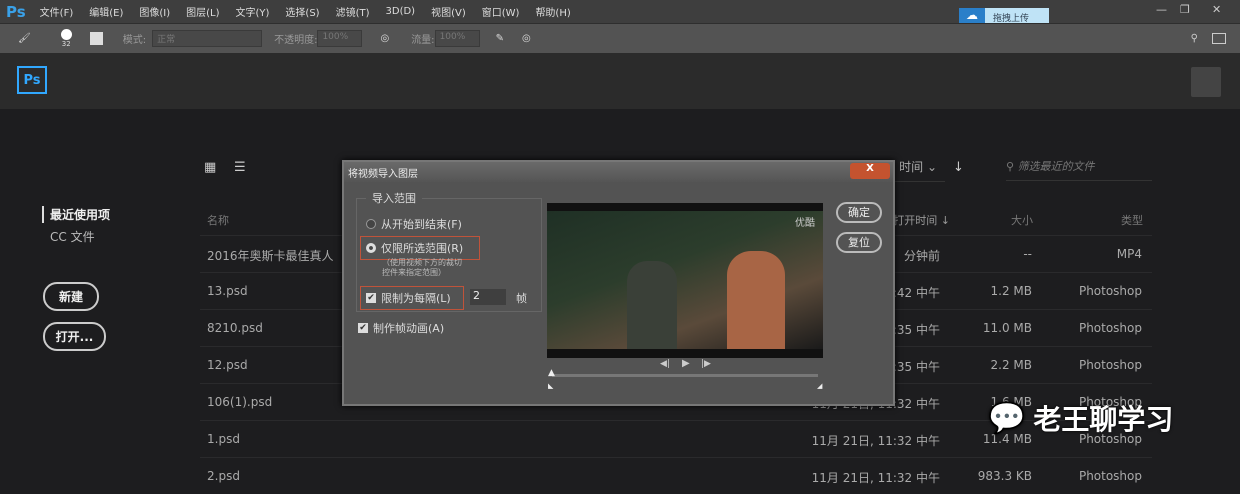 The width and height of the screenshot is (1240, 494). What do you see at coordinates (353, 11) in the screenshot?
I see `menu-filter: 滤镜(T)` at bounding box center [353, 11].